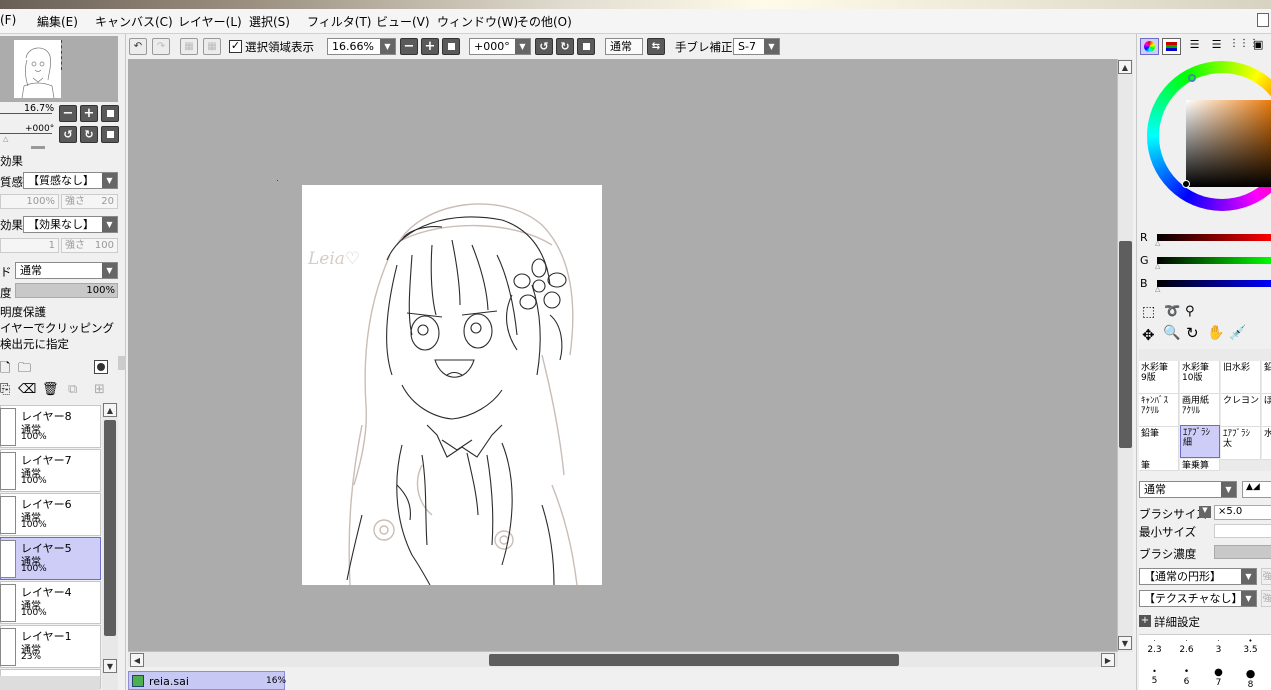  Describe the element at coordinates (1149, 46) in the screenshot. I see `color-wheel-tab` at that location.